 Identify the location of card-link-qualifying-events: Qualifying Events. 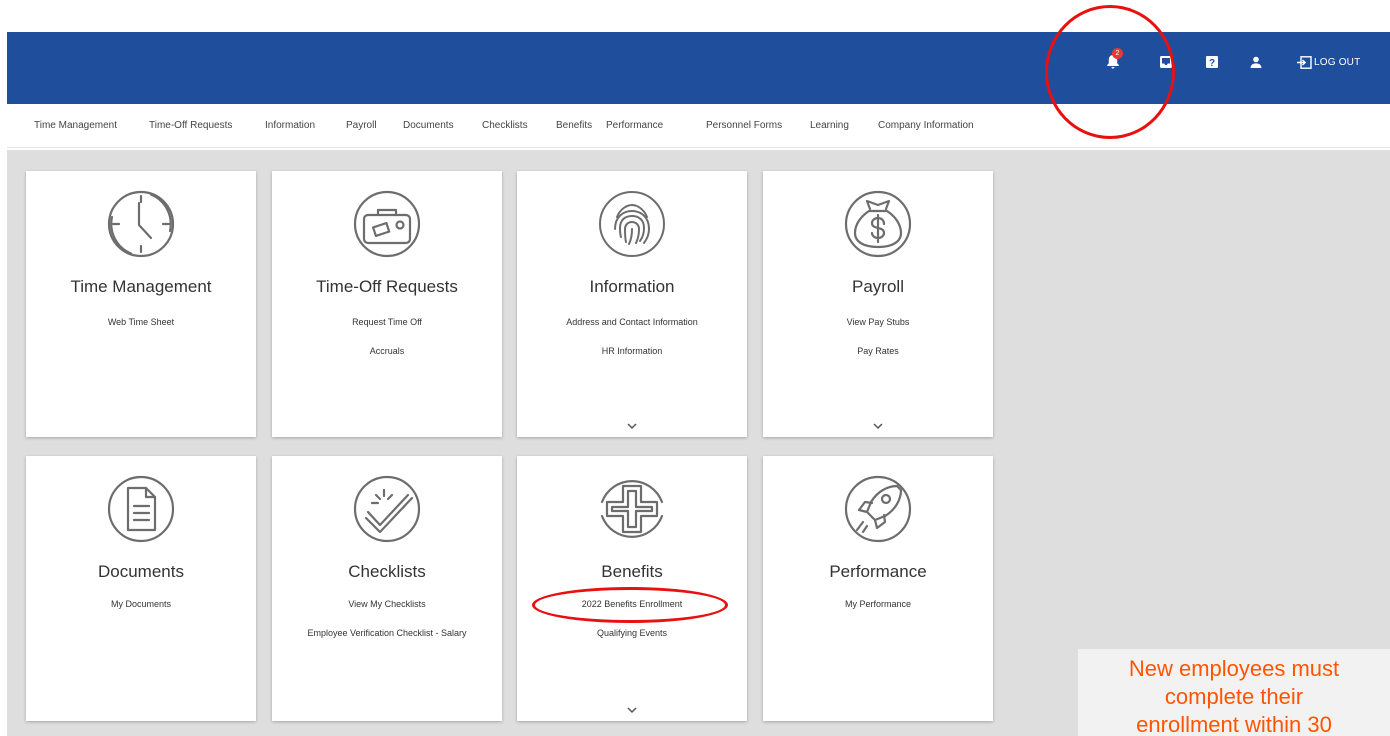
(632, 633).